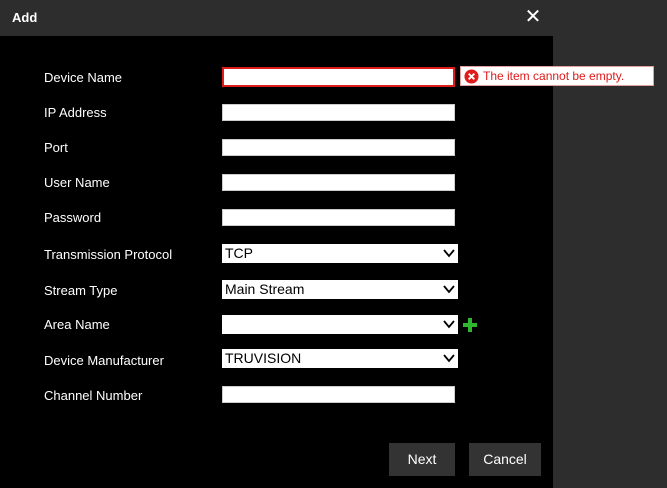  What do you see at coordinates (75, 112) in the screenshot?
I see `ip-address-label: IP Address` at bounding box center [75, 112].